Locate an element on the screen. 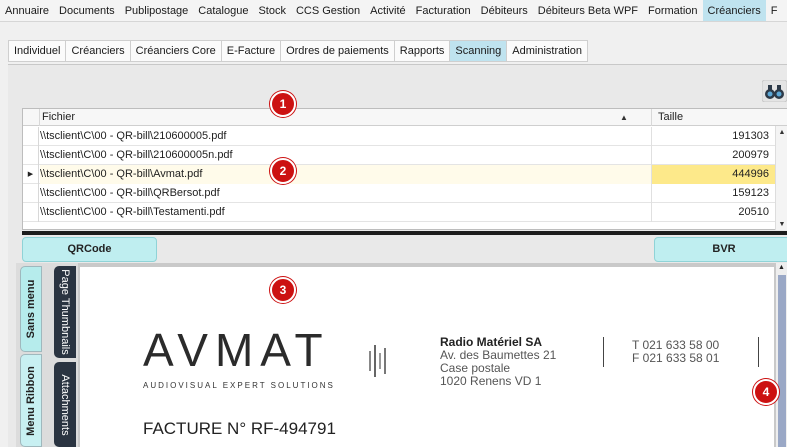 The image size is (787, 447). cell-fichier: \\tsclient\C\00 - QR-bill\210600005n.pdf is located at coordinates (136, 155).